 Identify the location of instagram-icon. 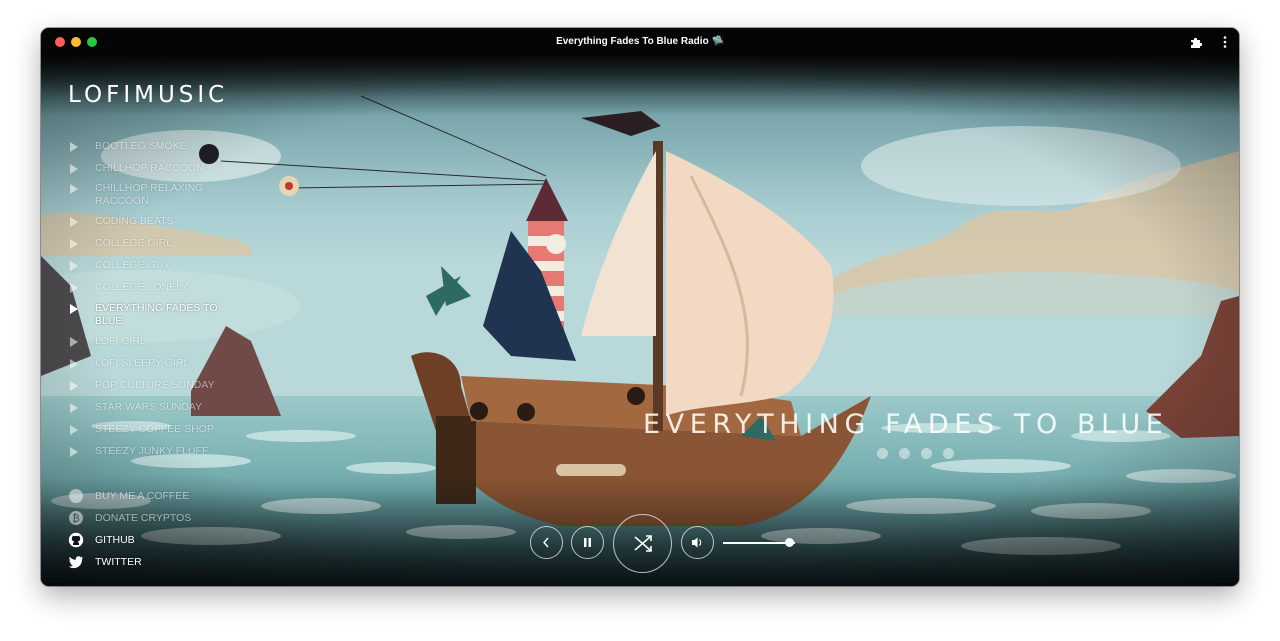
(882, 453).